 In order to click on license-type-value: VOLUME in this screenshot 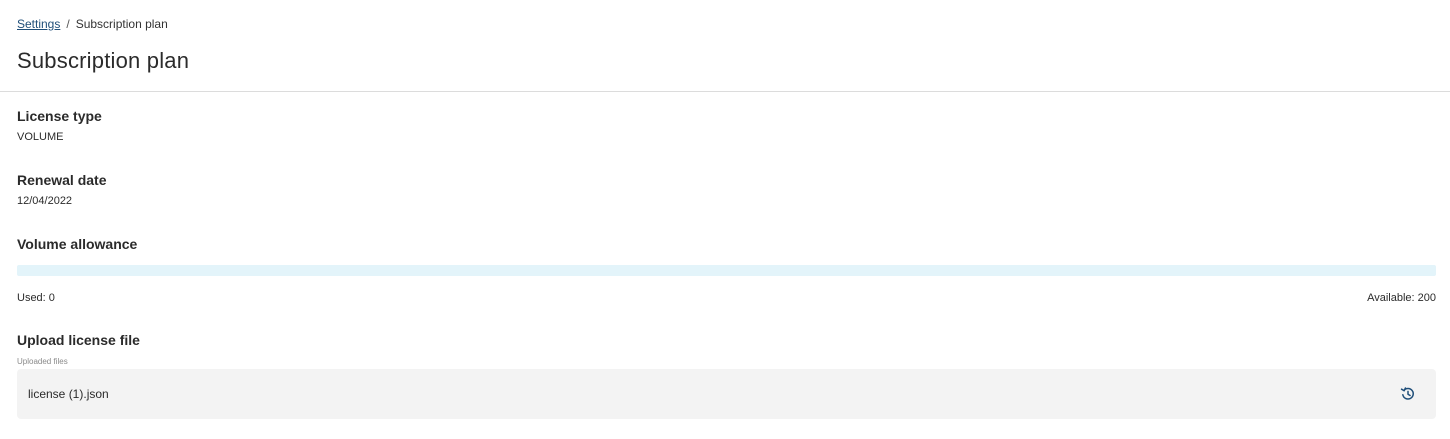, I will do `click(40, 137)`.